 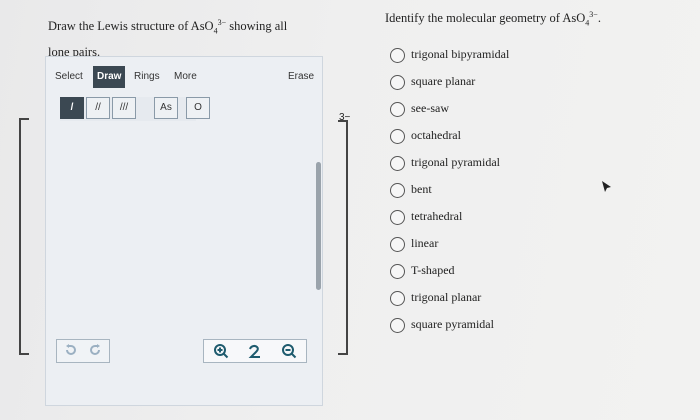 What do you see at coordinates (437, 216) in the screenshot?
I see `option-label: tetrahedral` at bounding box center [437, 216].